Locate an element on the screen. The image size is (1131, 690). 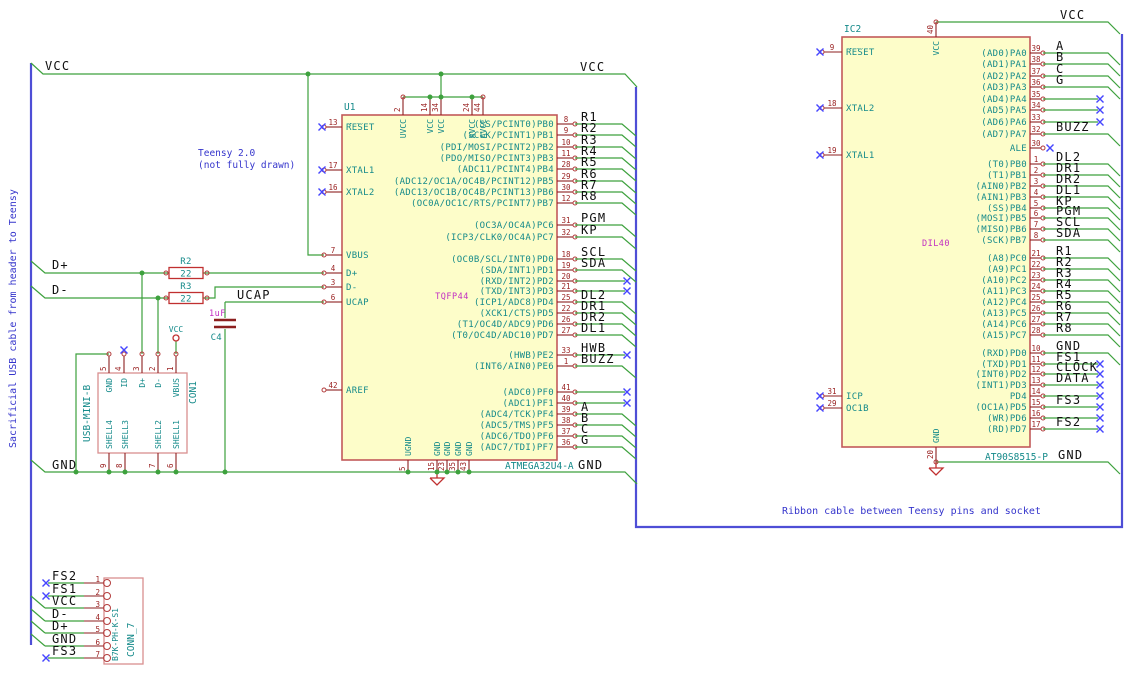
resistor-value: 22 is located at coordinates (185, 275).